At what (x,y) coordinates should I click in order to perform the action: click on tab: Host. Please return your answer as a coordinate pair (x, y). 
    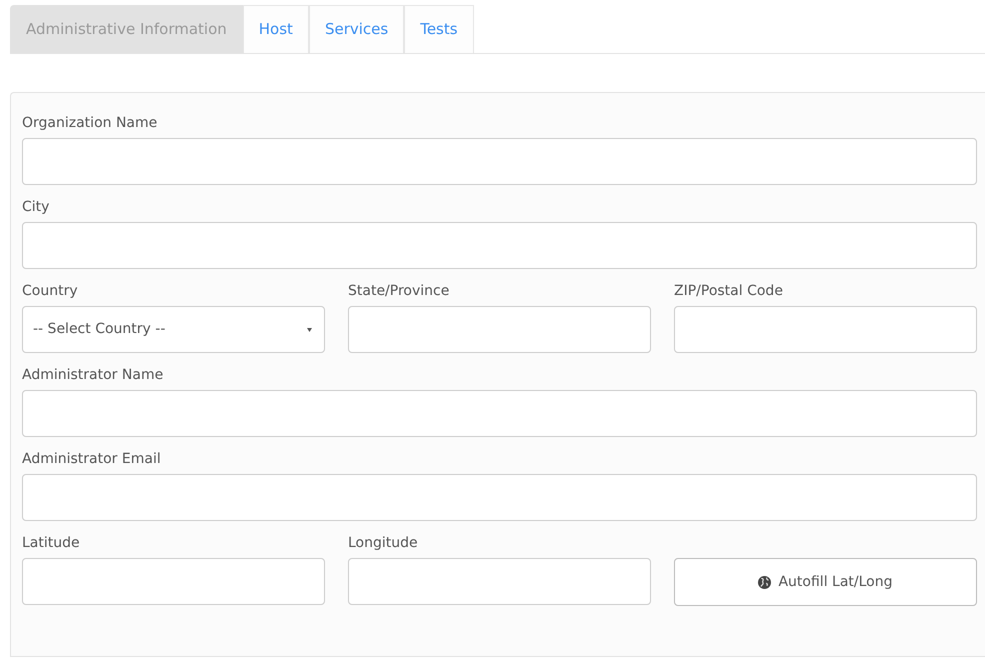
    Looking at the image, I should click on (275, 29).